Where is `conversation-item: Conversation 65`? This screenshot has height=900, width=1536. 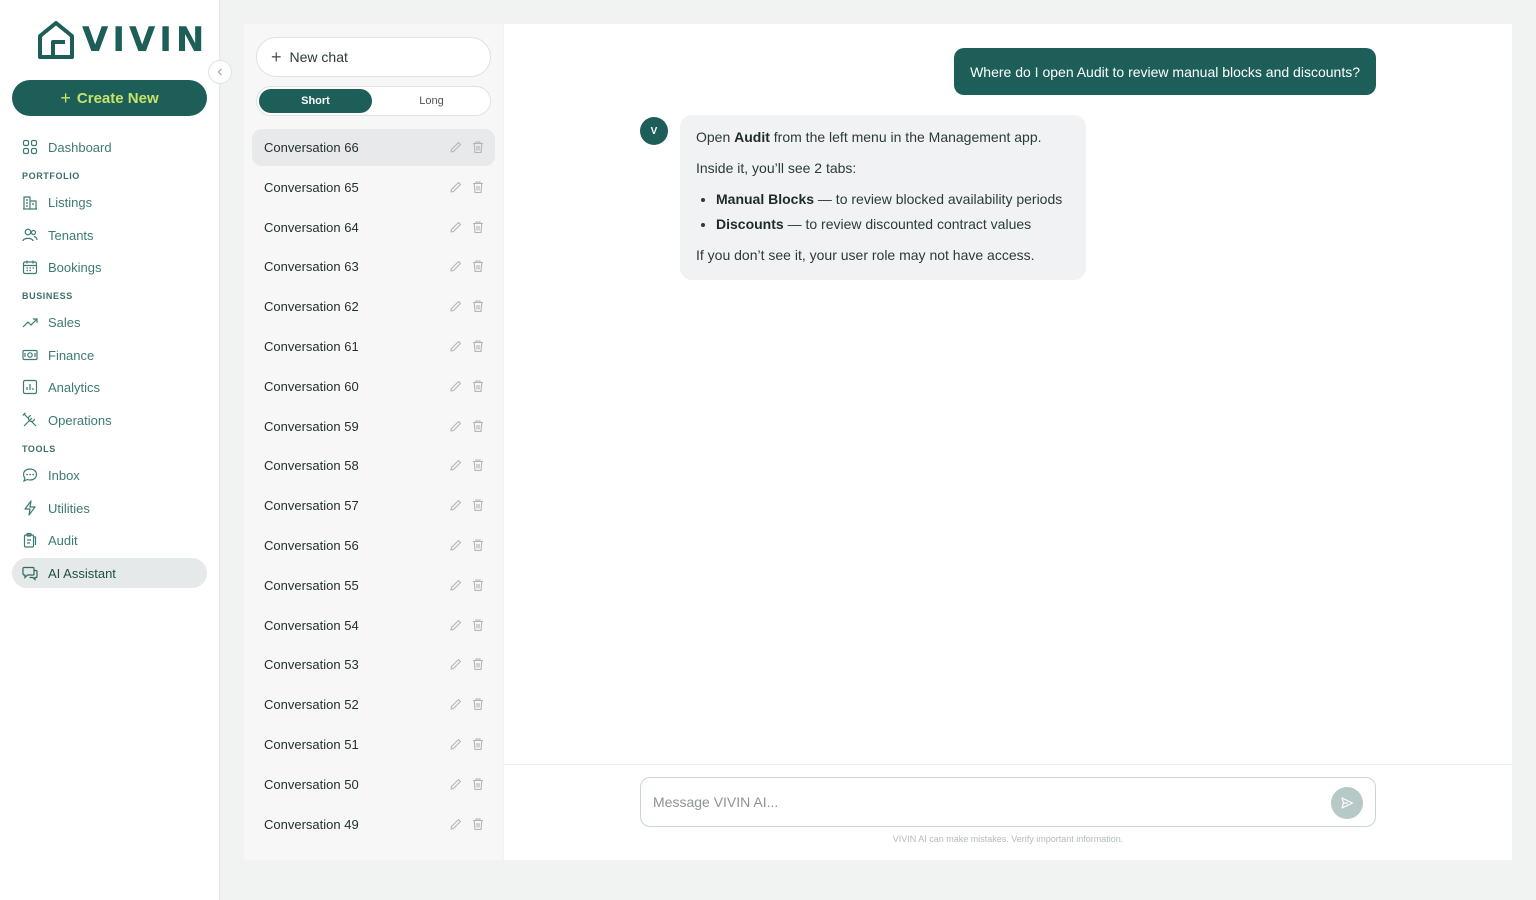
conversation-item: Conversation 65 is located at coordinates (373, 187).